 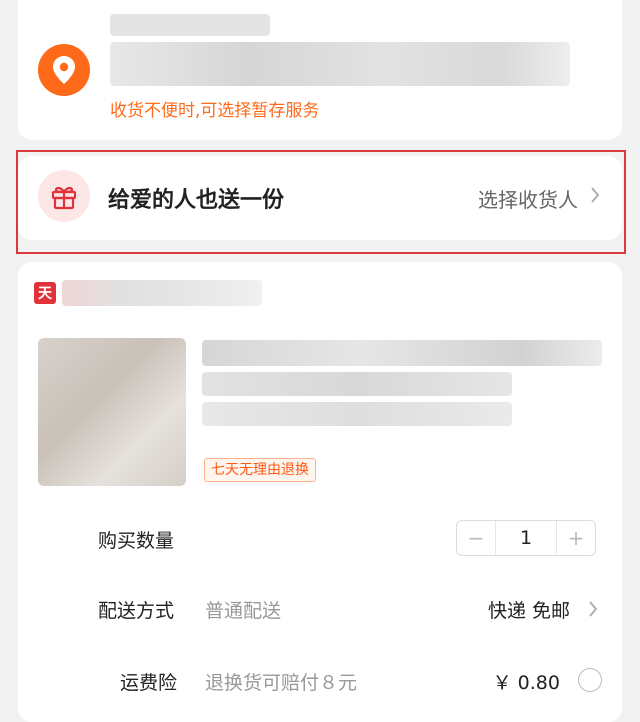 I want to click on insurance-price: ￥ 0.80, so click(x=526, y=683).